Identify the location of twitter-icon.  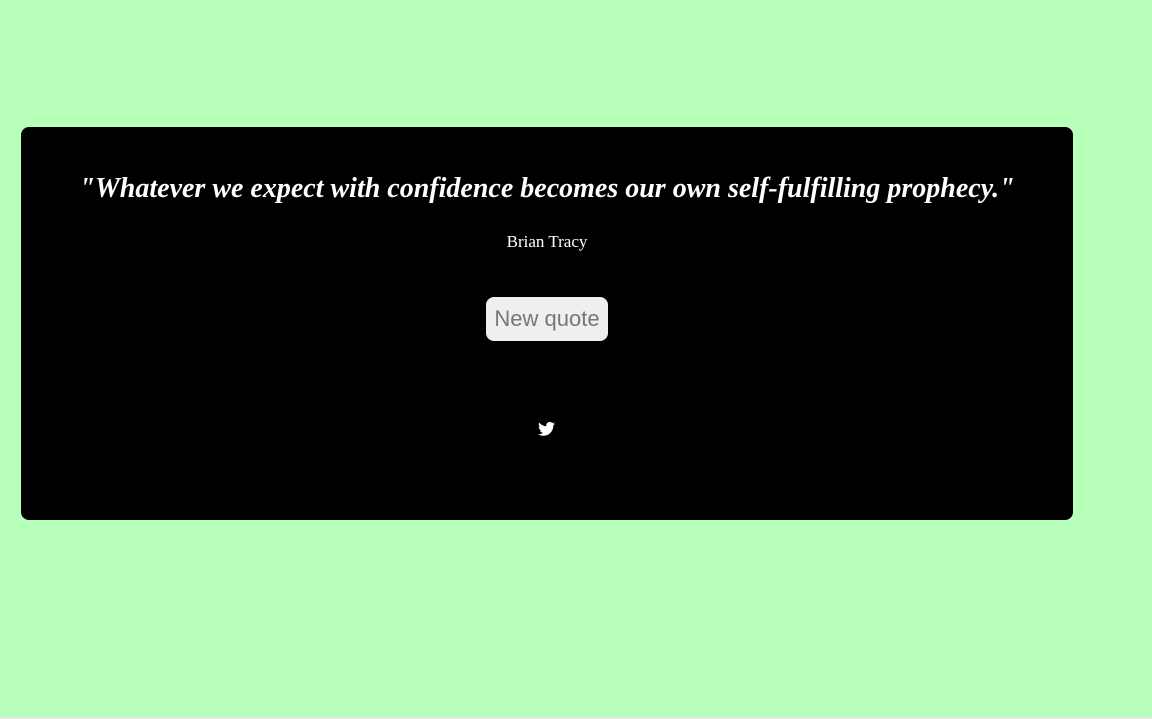
(546, 429).